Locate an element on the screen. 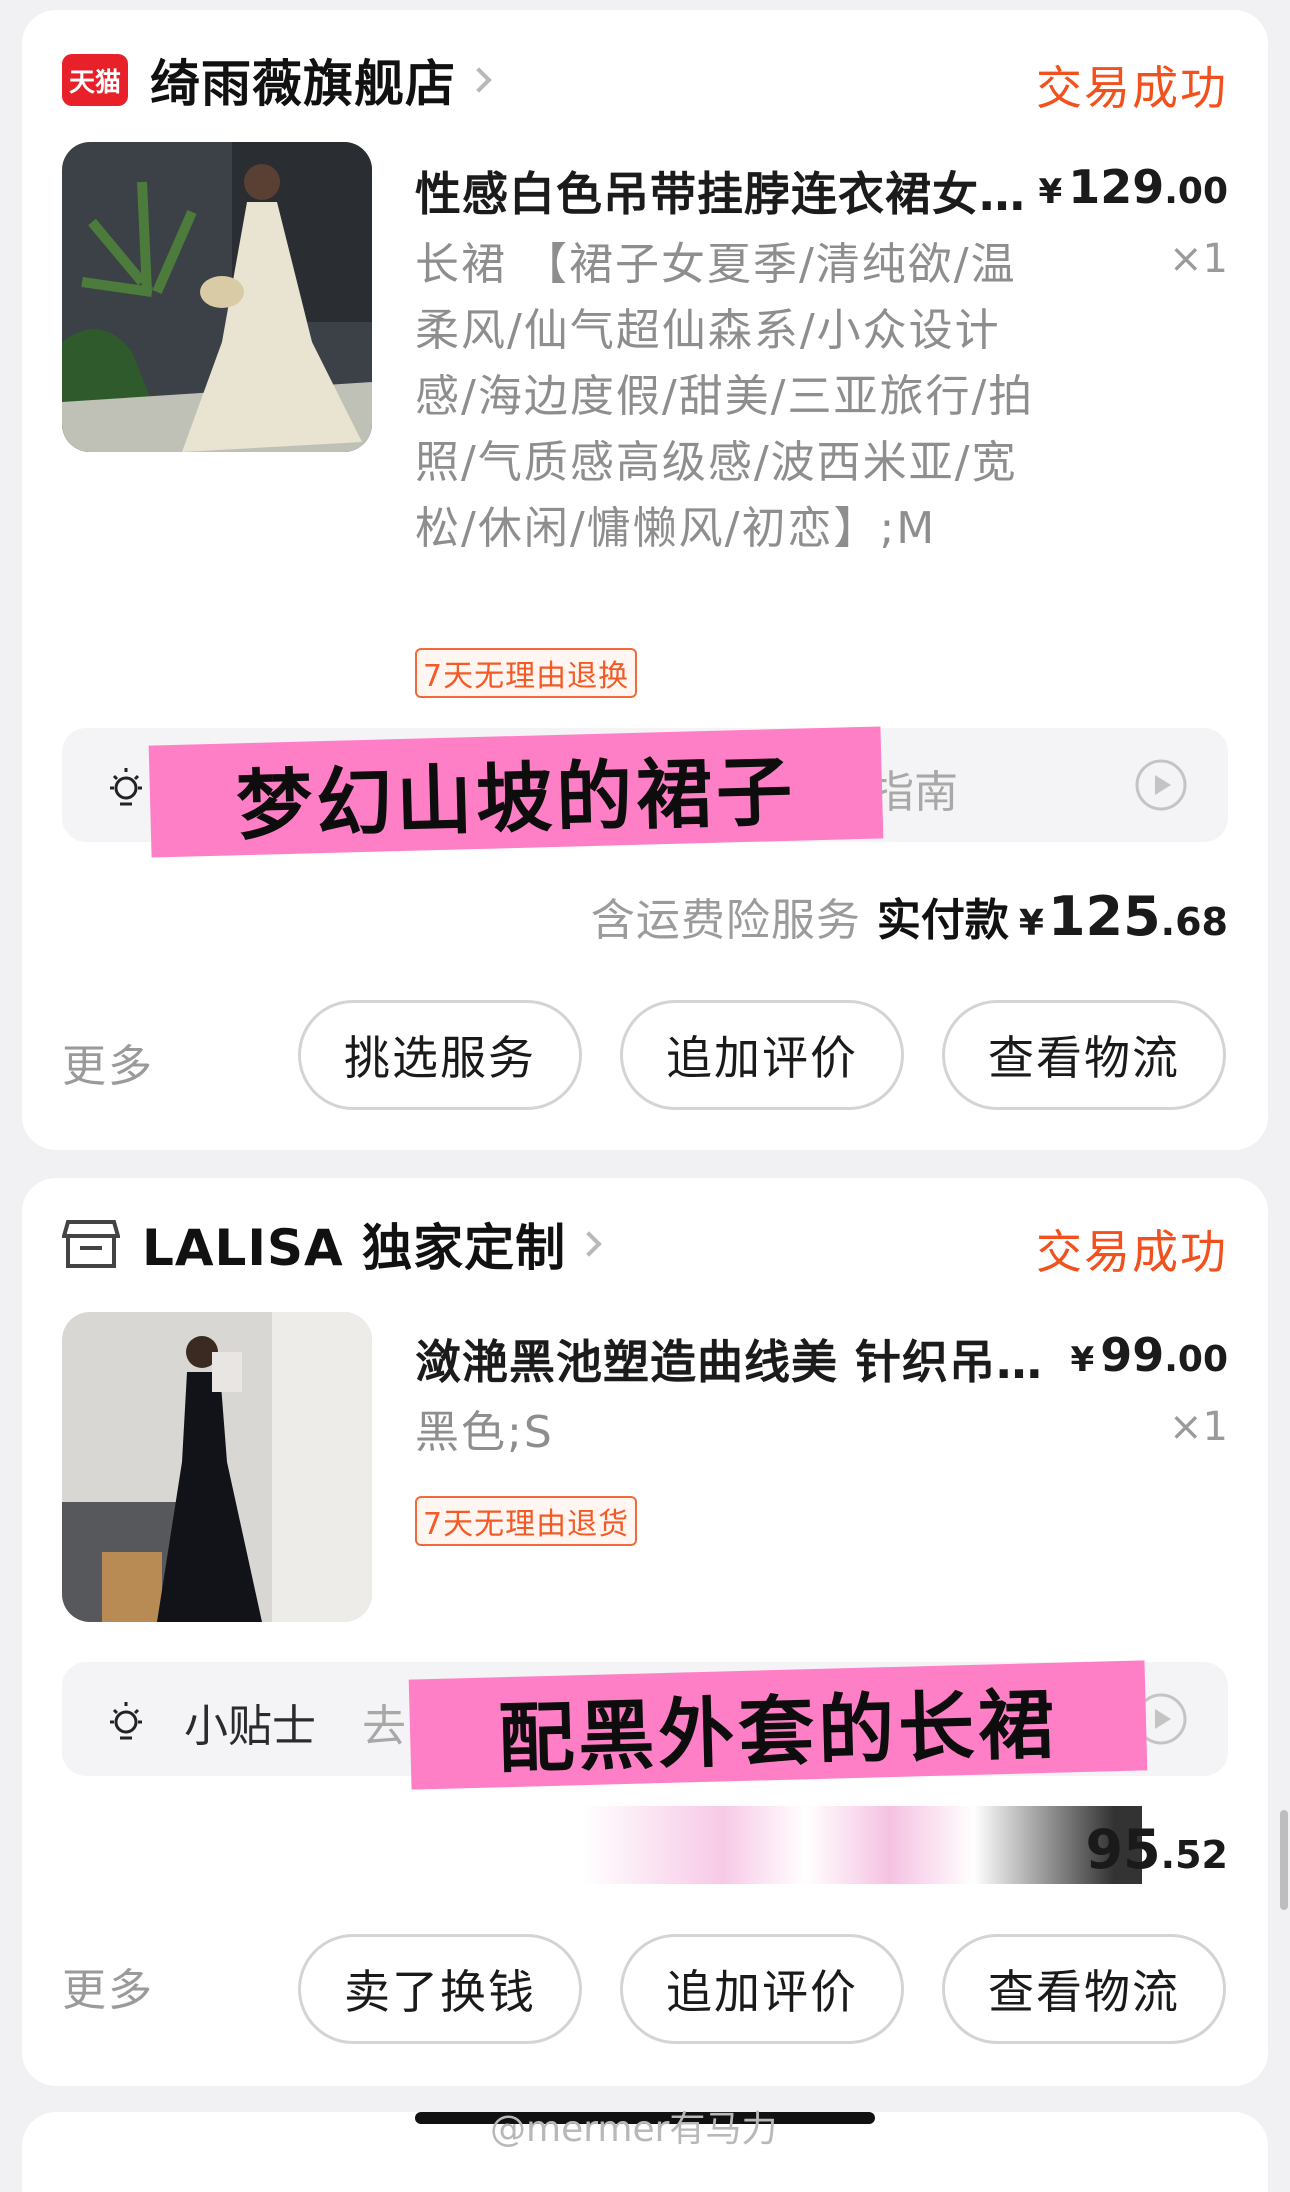 This screenshot has height=2192, width=1290. return-policy-tag: 7天无理由退货 is located at coordinates (526, 1521).